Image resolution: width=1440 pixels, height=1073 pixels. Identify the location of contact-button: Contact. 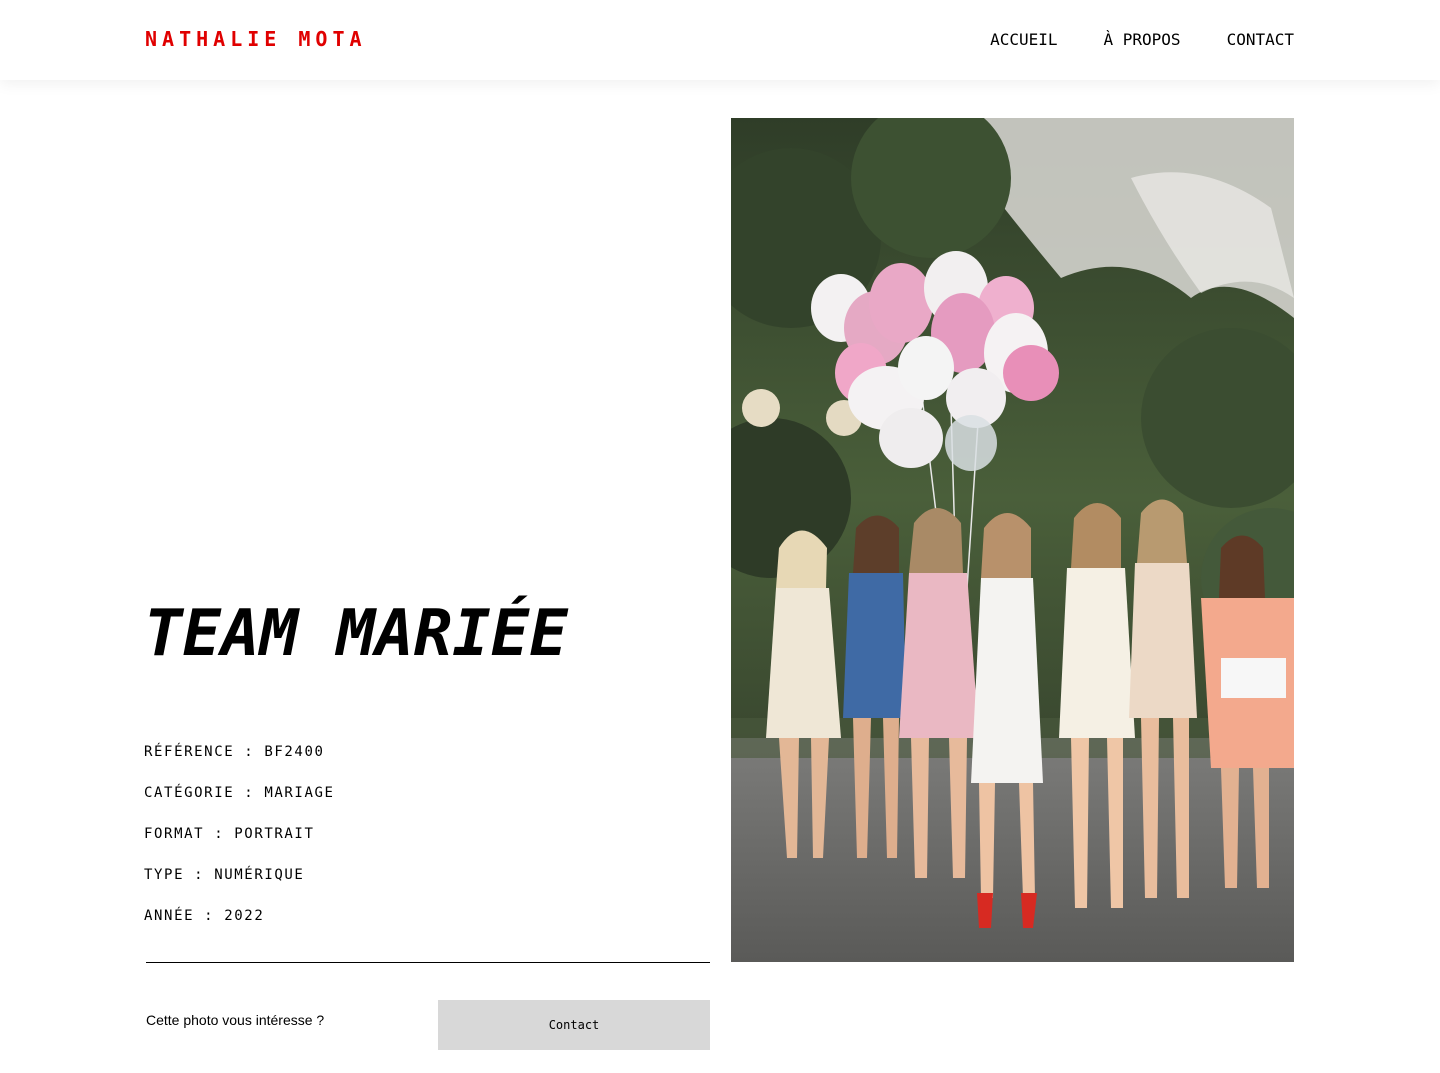
(574, 1025).